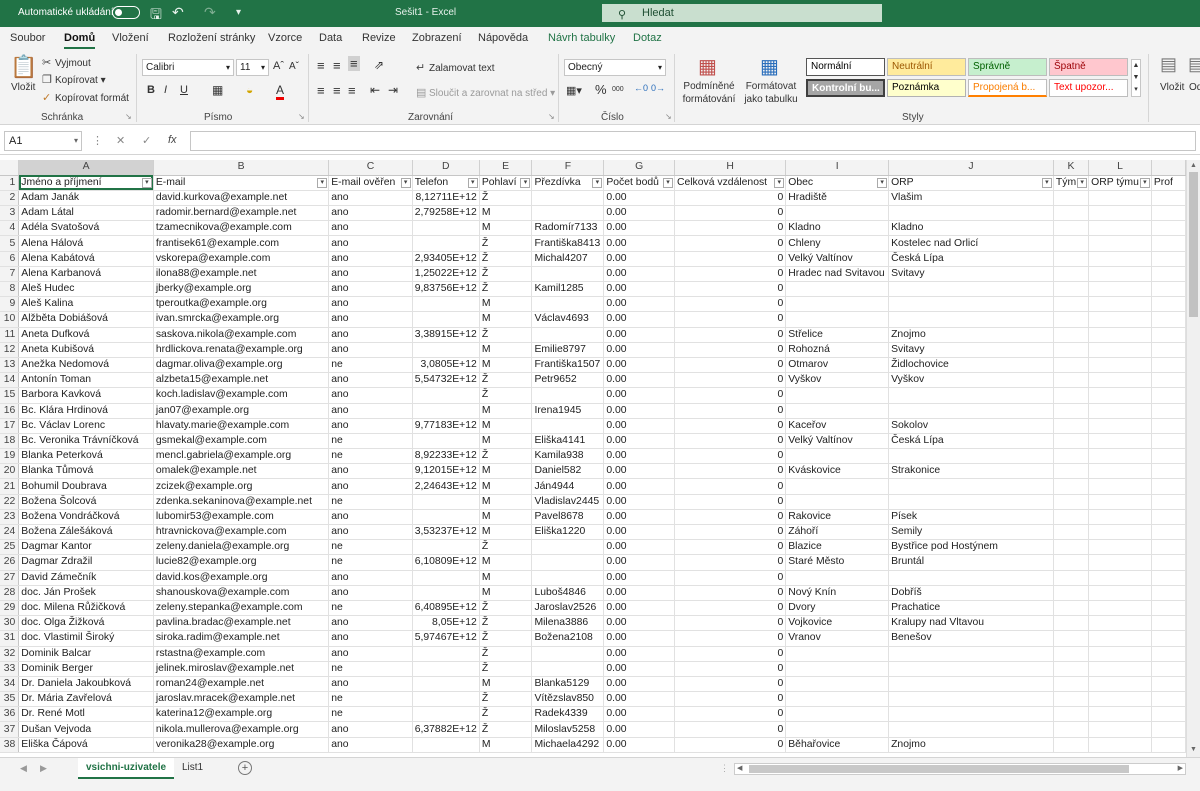 Image resolution: width=1200 pixels, height=791 pixels. I want to click on grid-cell: Bohumil Doubrava, so click(86, 486).